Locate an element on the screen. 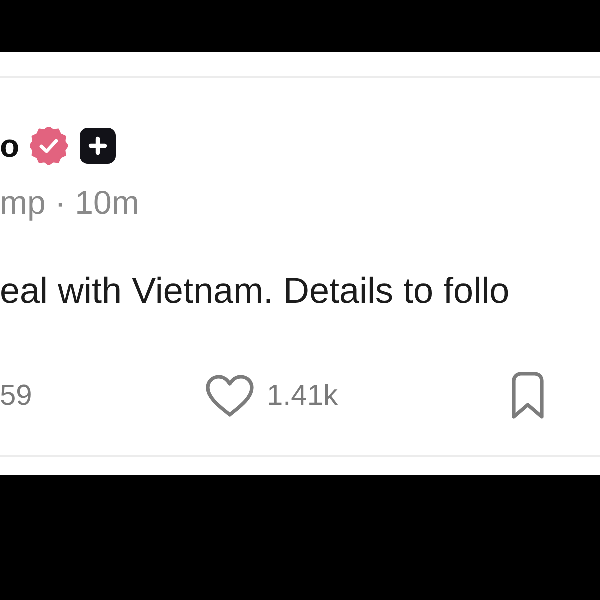 The height and width of the screenshot is (600, 600). post-meta: mp · 10m is located at coordinates (70, 202).